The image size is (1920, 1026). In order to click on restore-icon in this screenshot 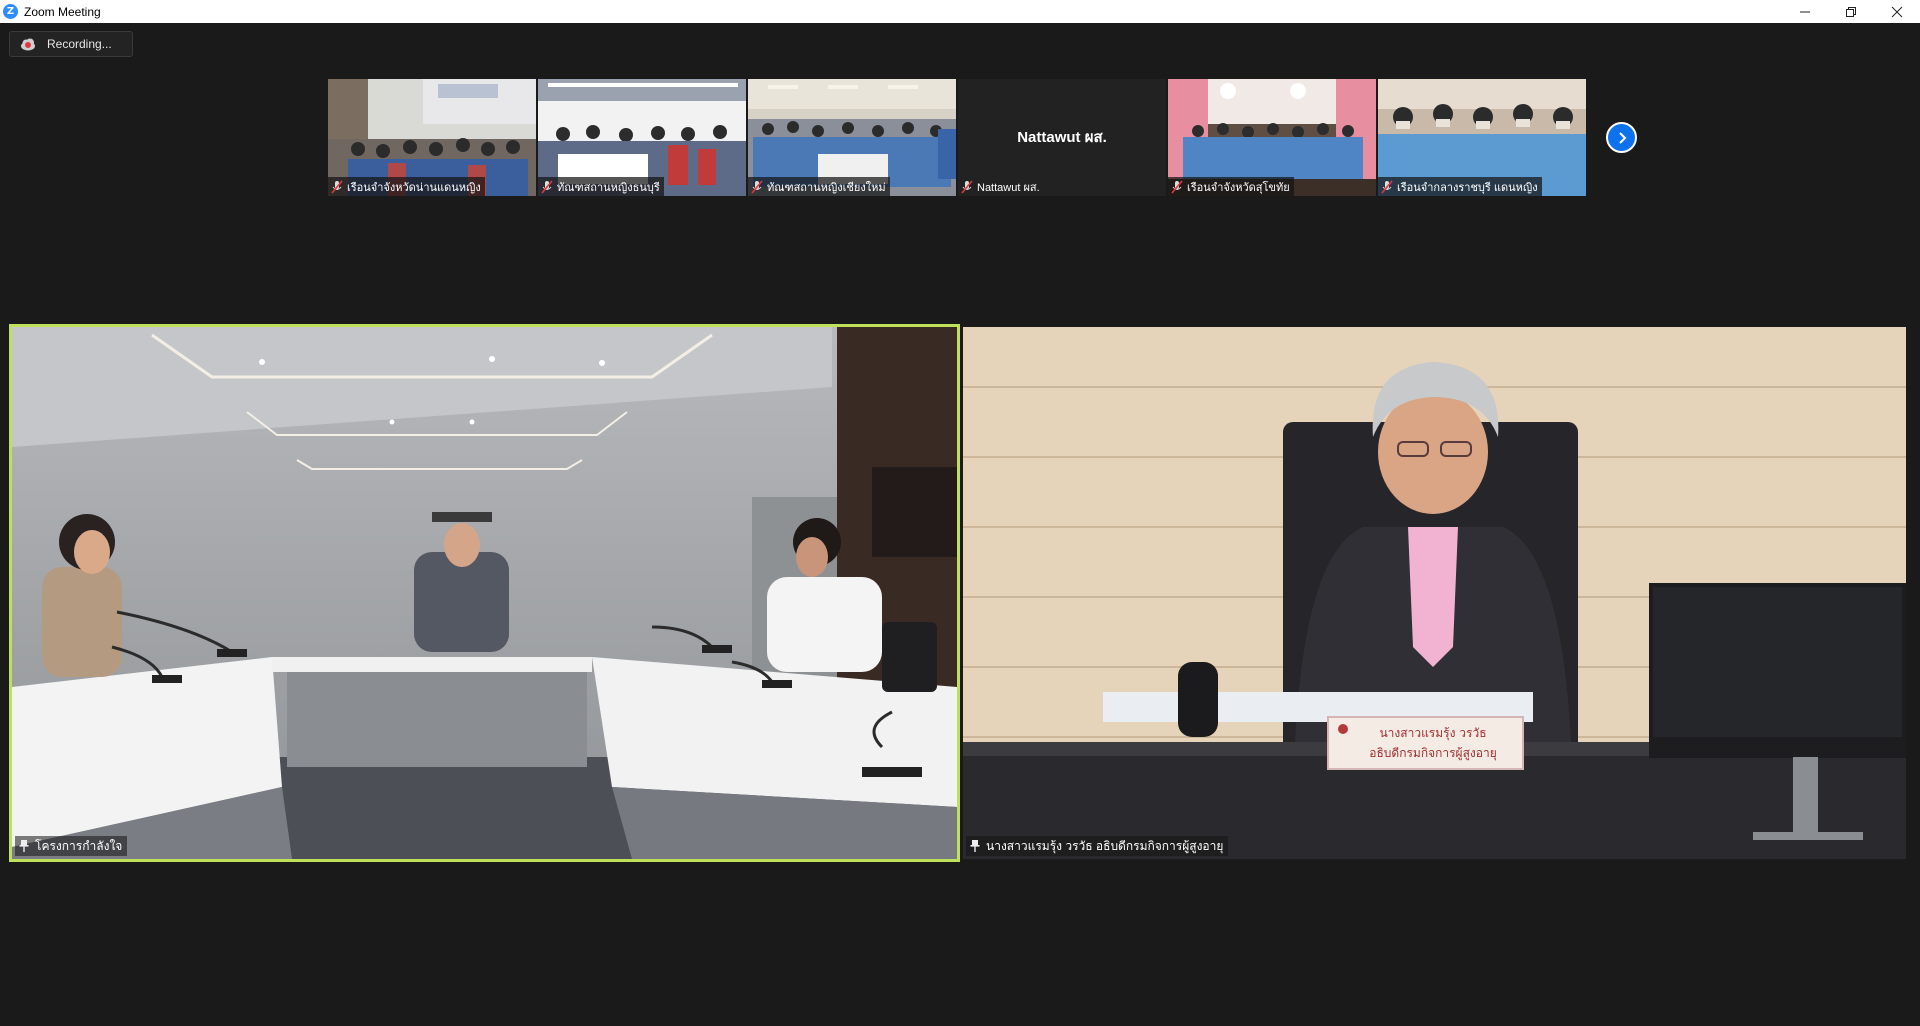, I will do `click(1851, 11)`.